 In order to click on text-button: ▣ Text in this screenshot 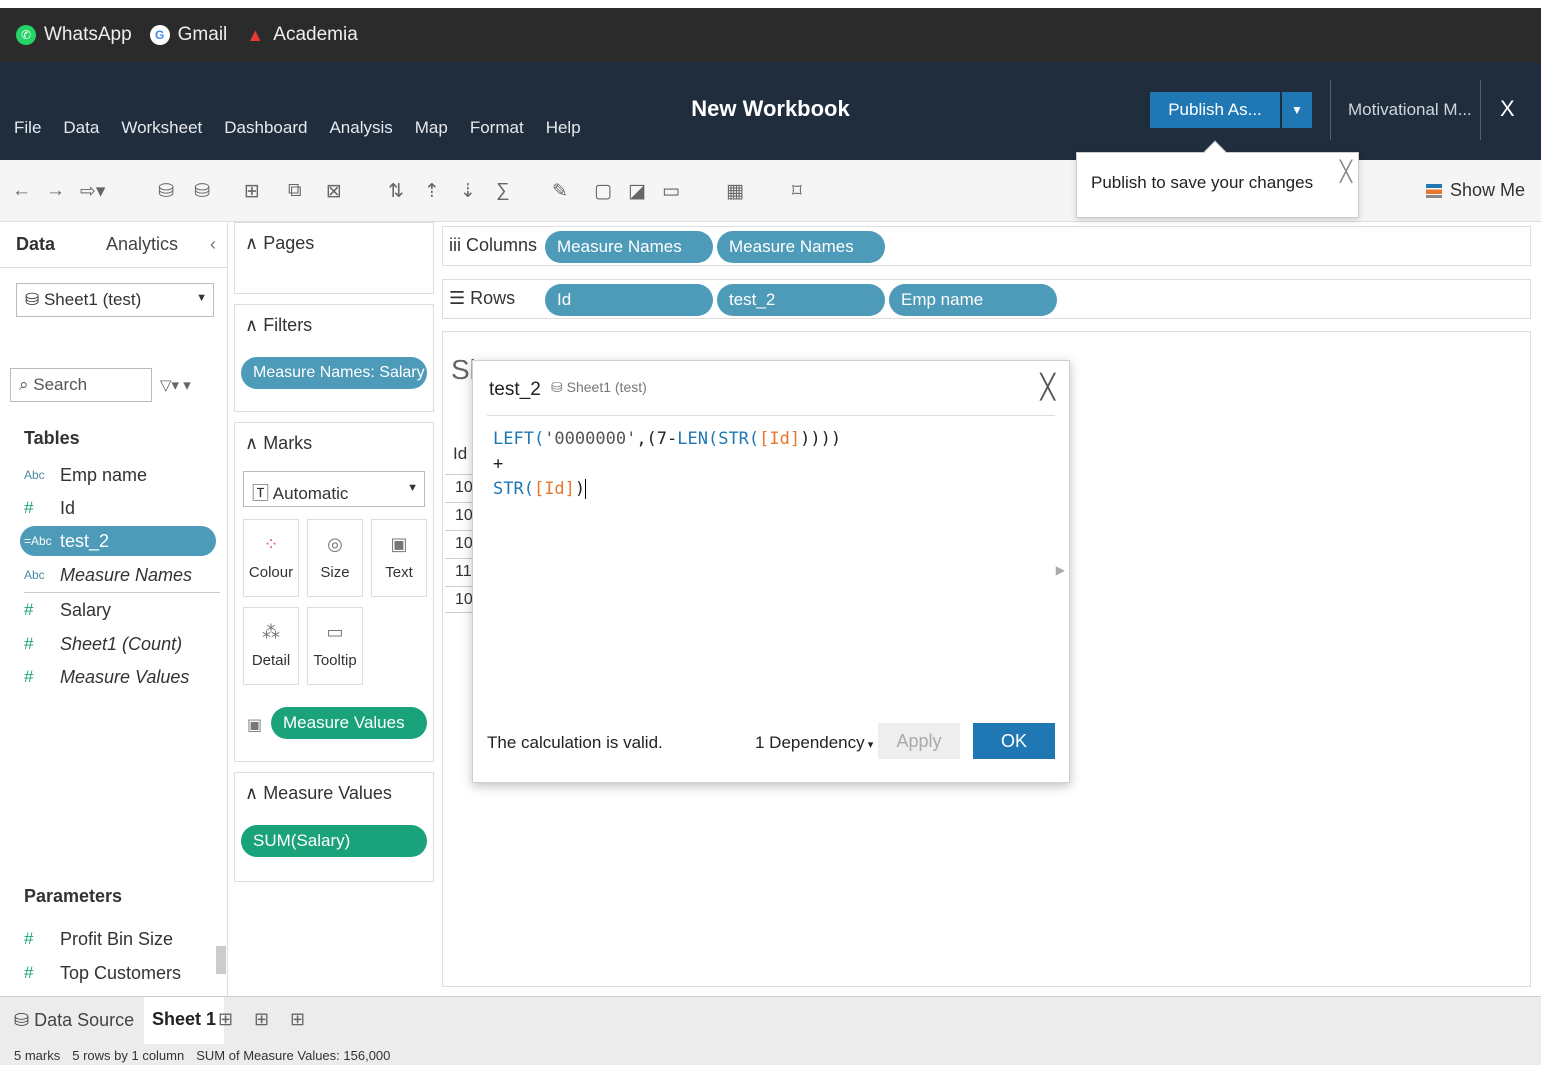, I will do `click(399, 558)`.